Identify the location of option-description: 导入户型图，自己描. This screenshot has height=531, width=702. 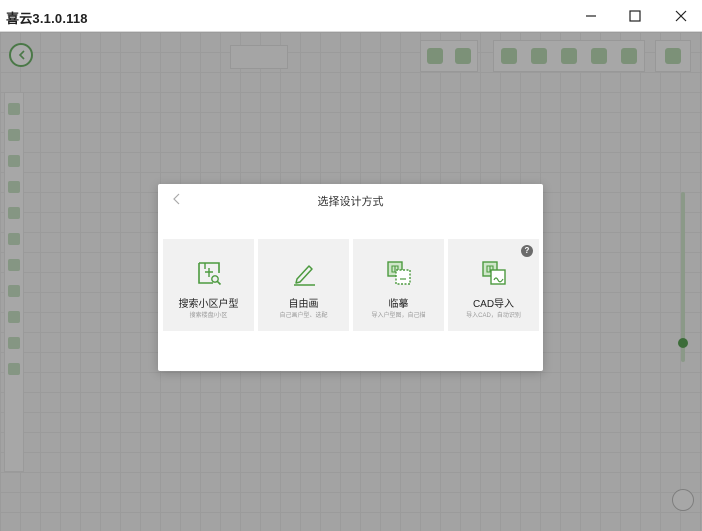
(398, 316).